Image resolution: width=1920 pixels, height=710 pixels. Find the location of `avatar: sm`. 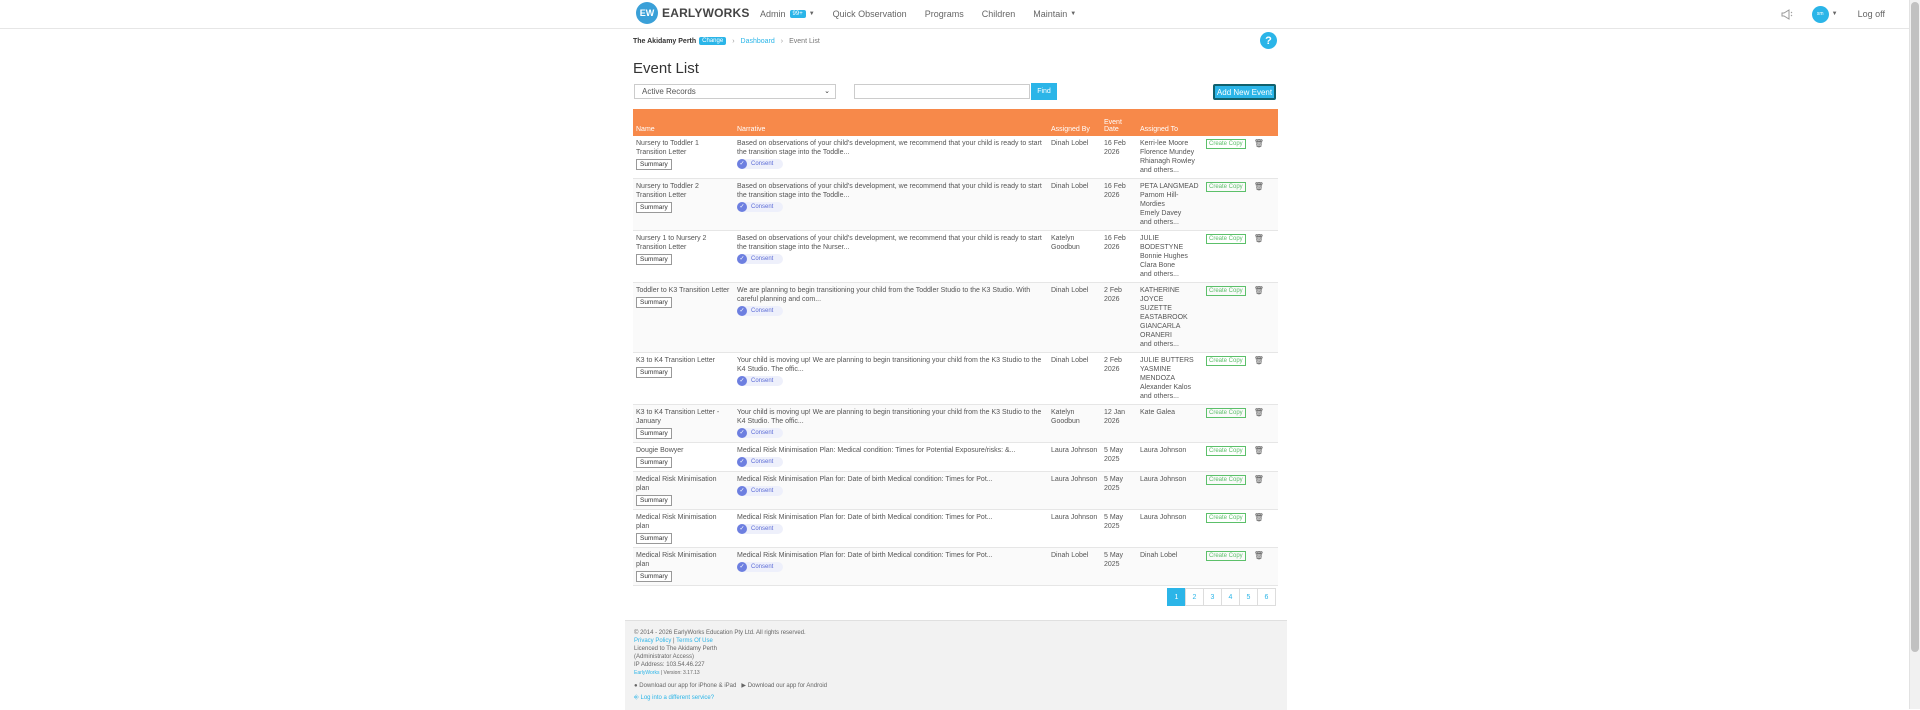

avatar: sm is located at coordinates (1820, 14).